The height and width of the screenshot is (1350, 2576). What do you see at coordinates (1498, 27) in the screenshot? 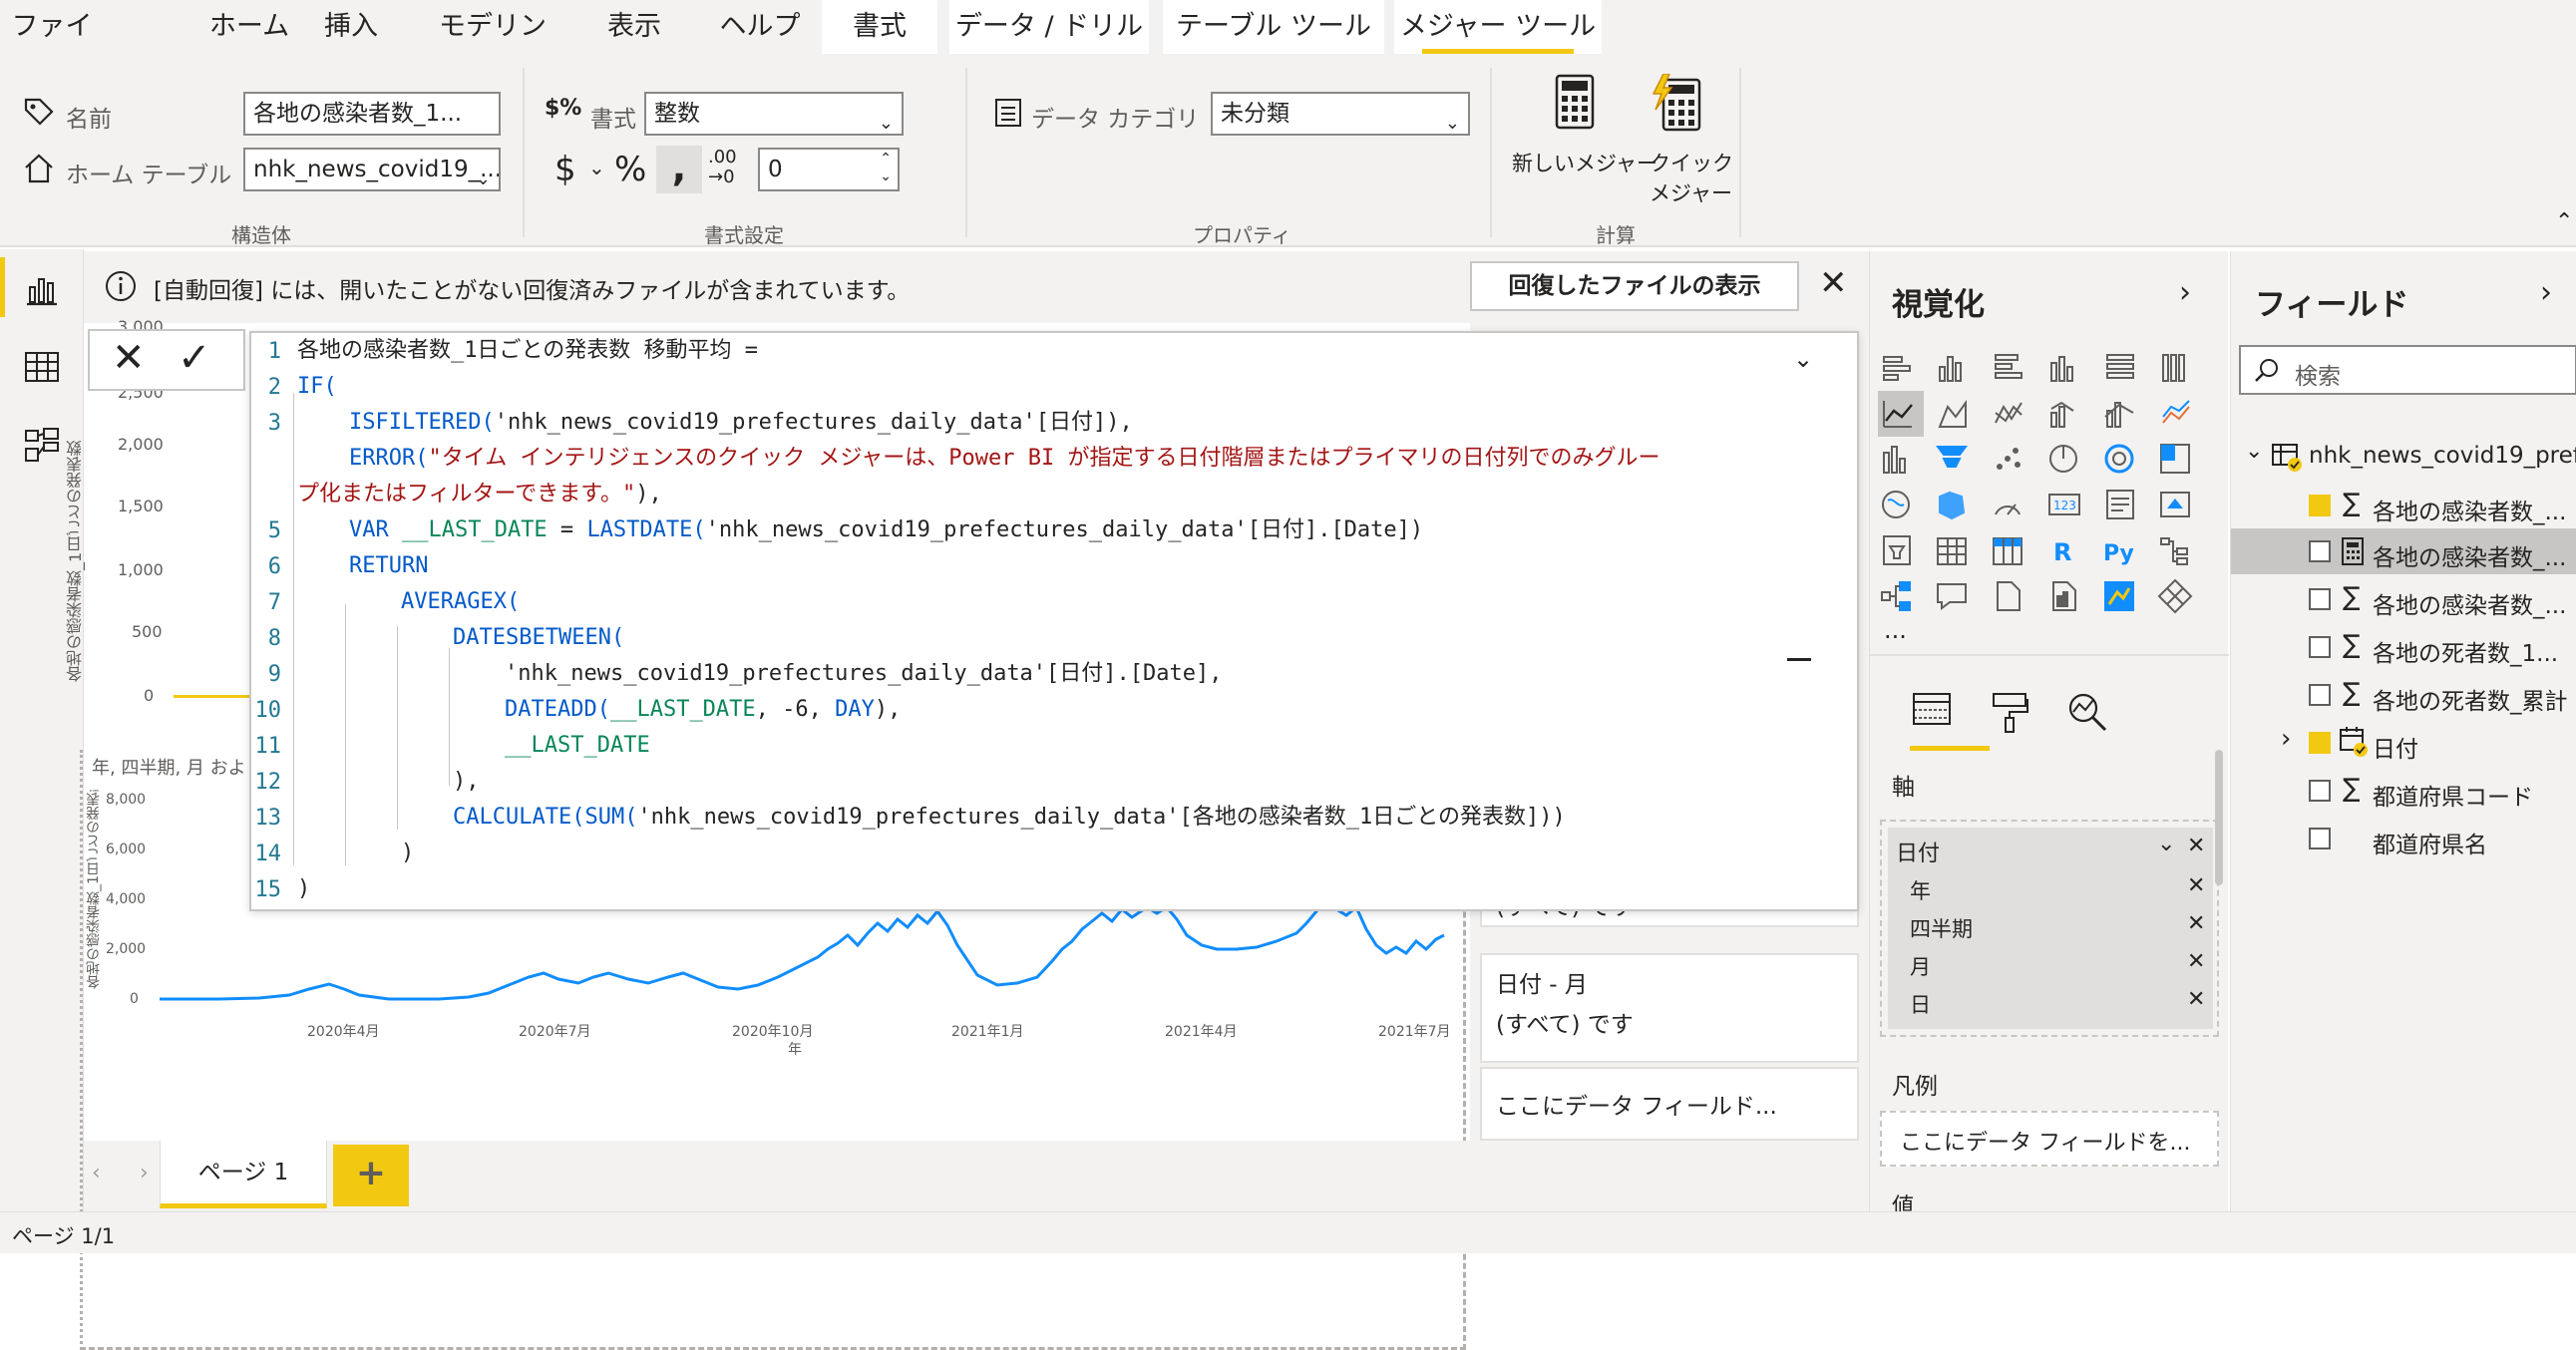
I see `menu-measure-tools: メジャー ツール` at bounding box center [1498, 27].